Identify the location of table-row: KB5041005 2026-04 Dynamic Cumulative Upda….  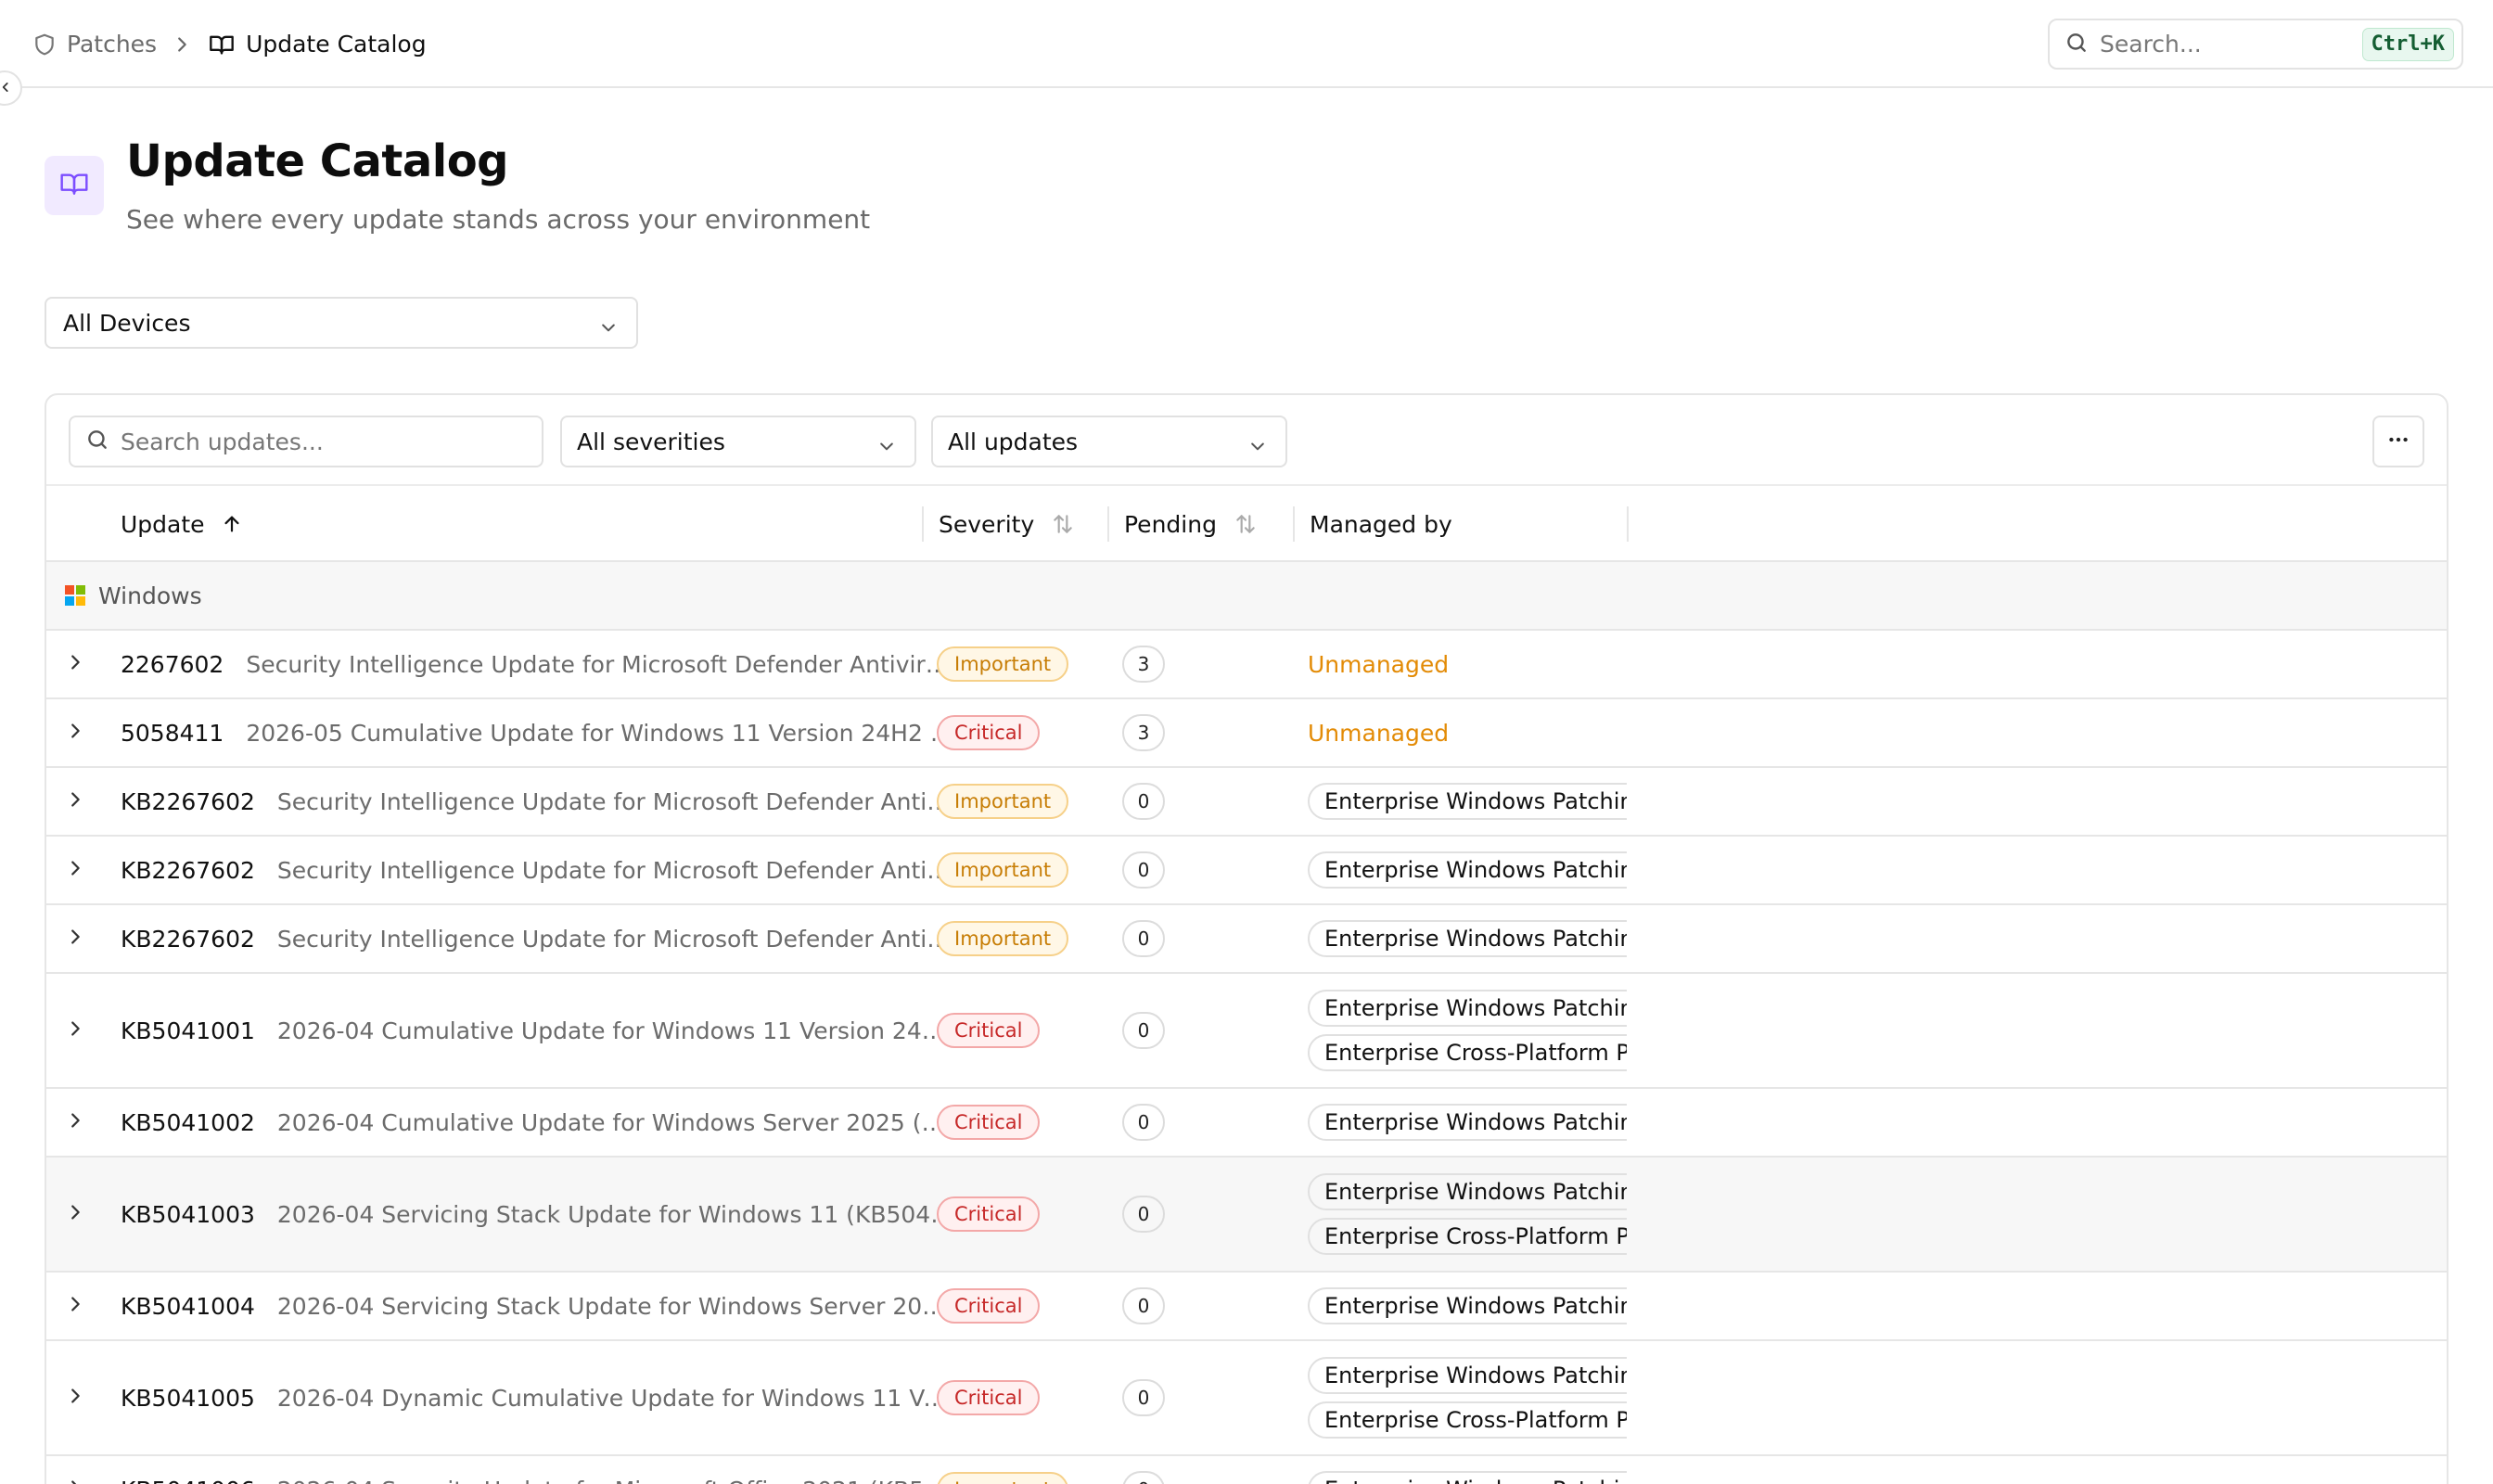
(1246, 1398).